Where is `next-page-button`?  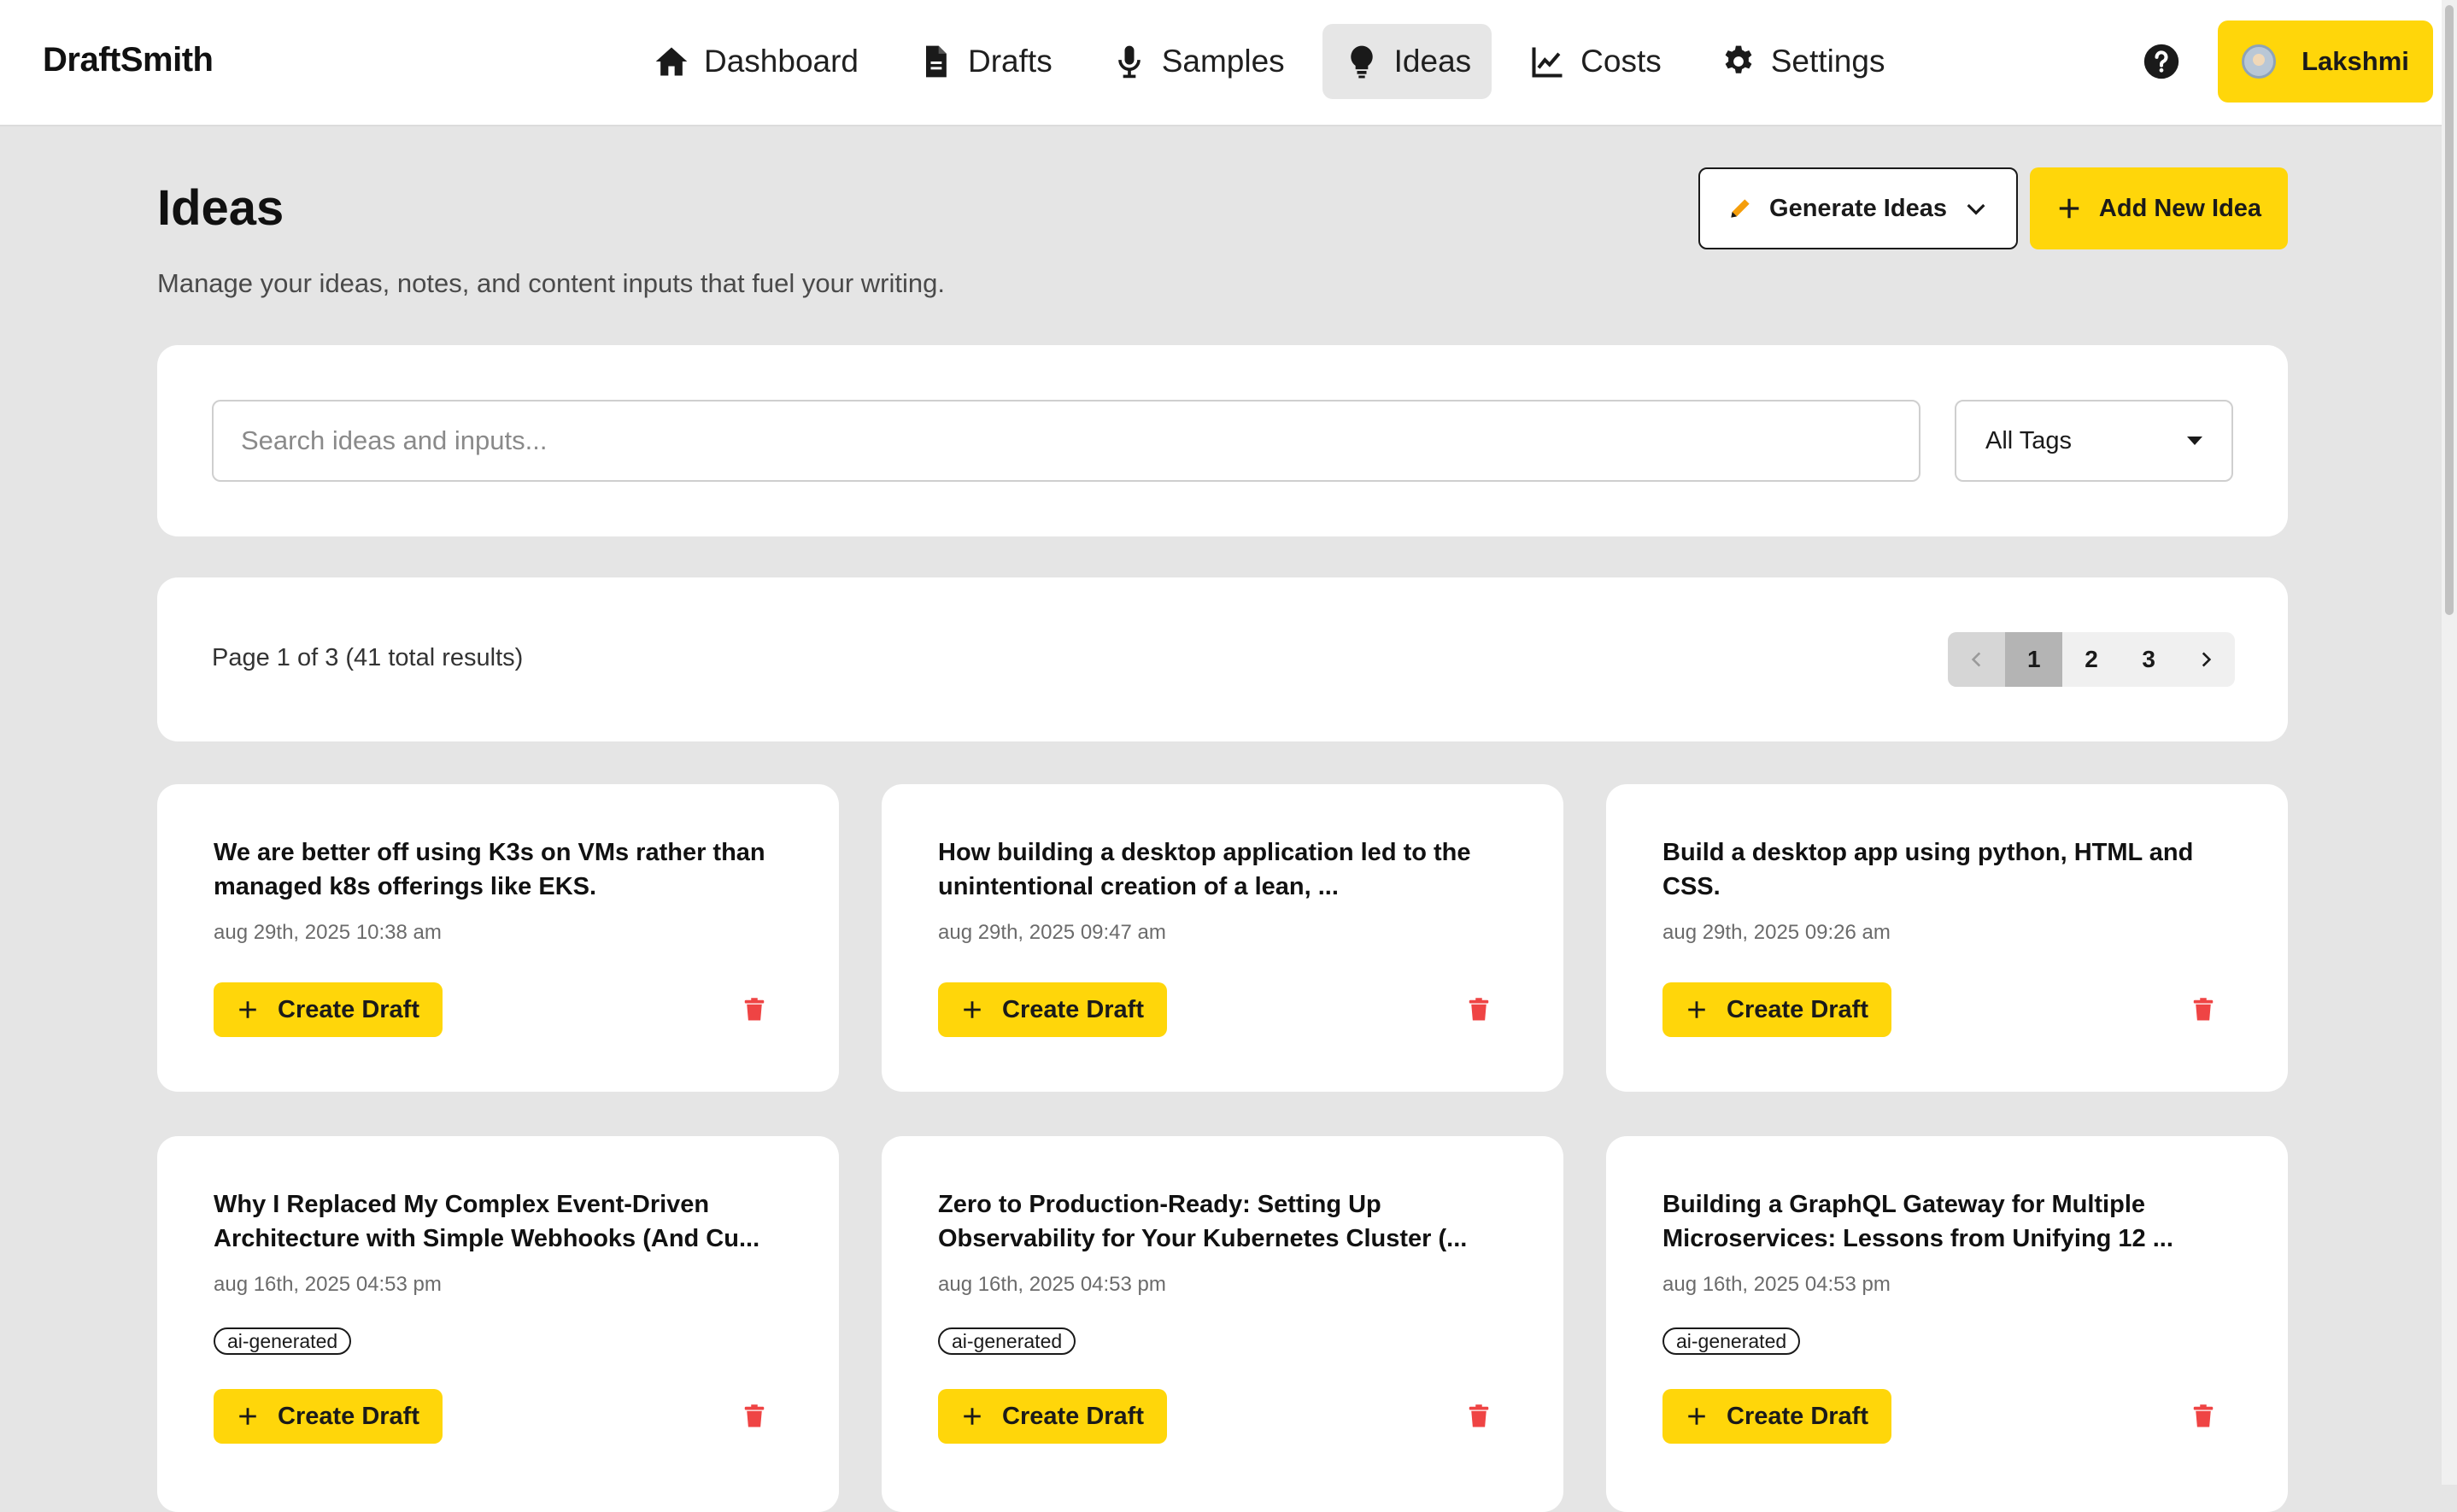 next-page-button is located at coordinates (2206, 659).